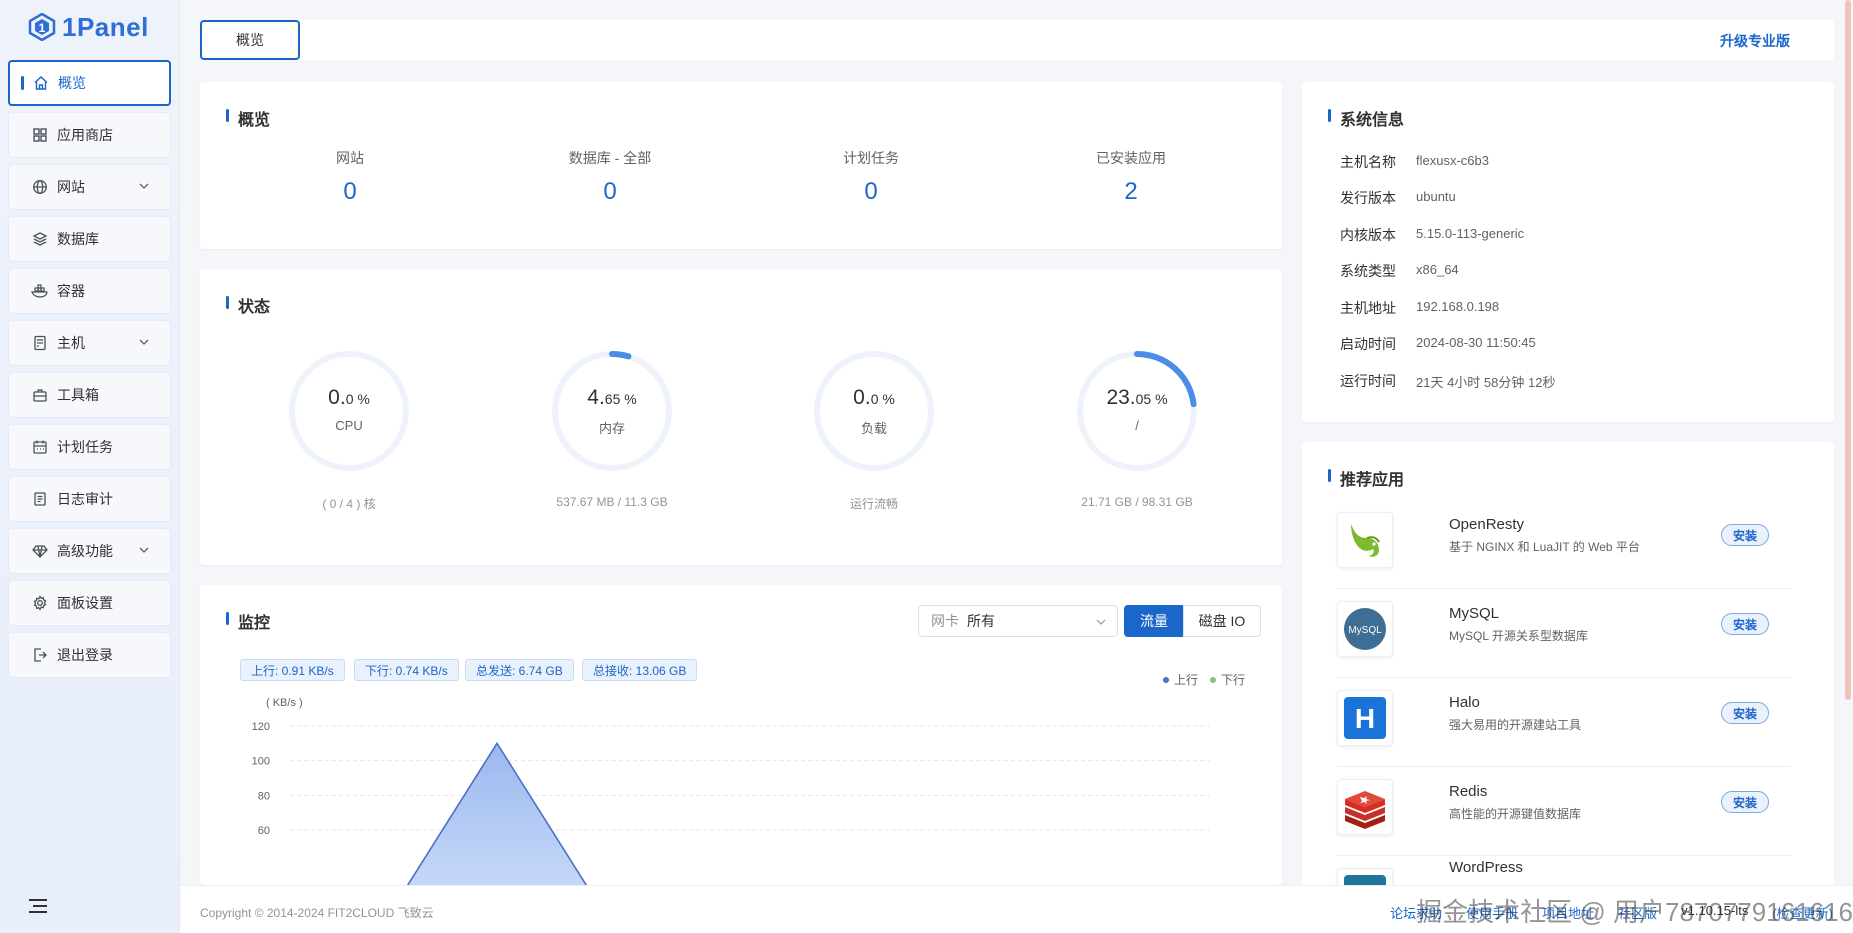 This screenshot has height=933, width=1853. What do you see at coordinates (610, 158) in the screenshot?
I see `overview-label: 数据库 - 全部` at bounding box center [610, 158].